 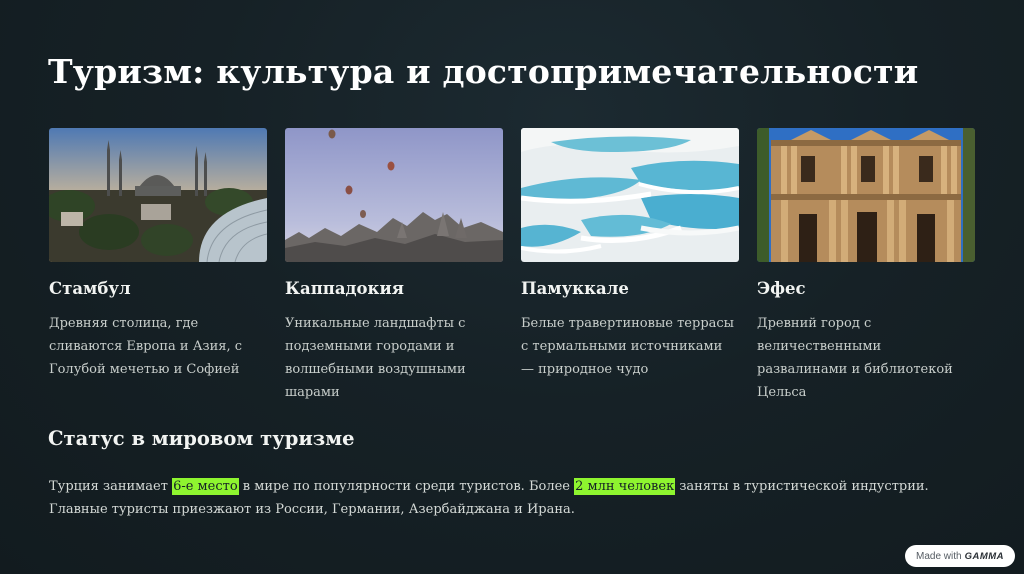 I want to click on ephesus-image, so click(x=866, y=195).